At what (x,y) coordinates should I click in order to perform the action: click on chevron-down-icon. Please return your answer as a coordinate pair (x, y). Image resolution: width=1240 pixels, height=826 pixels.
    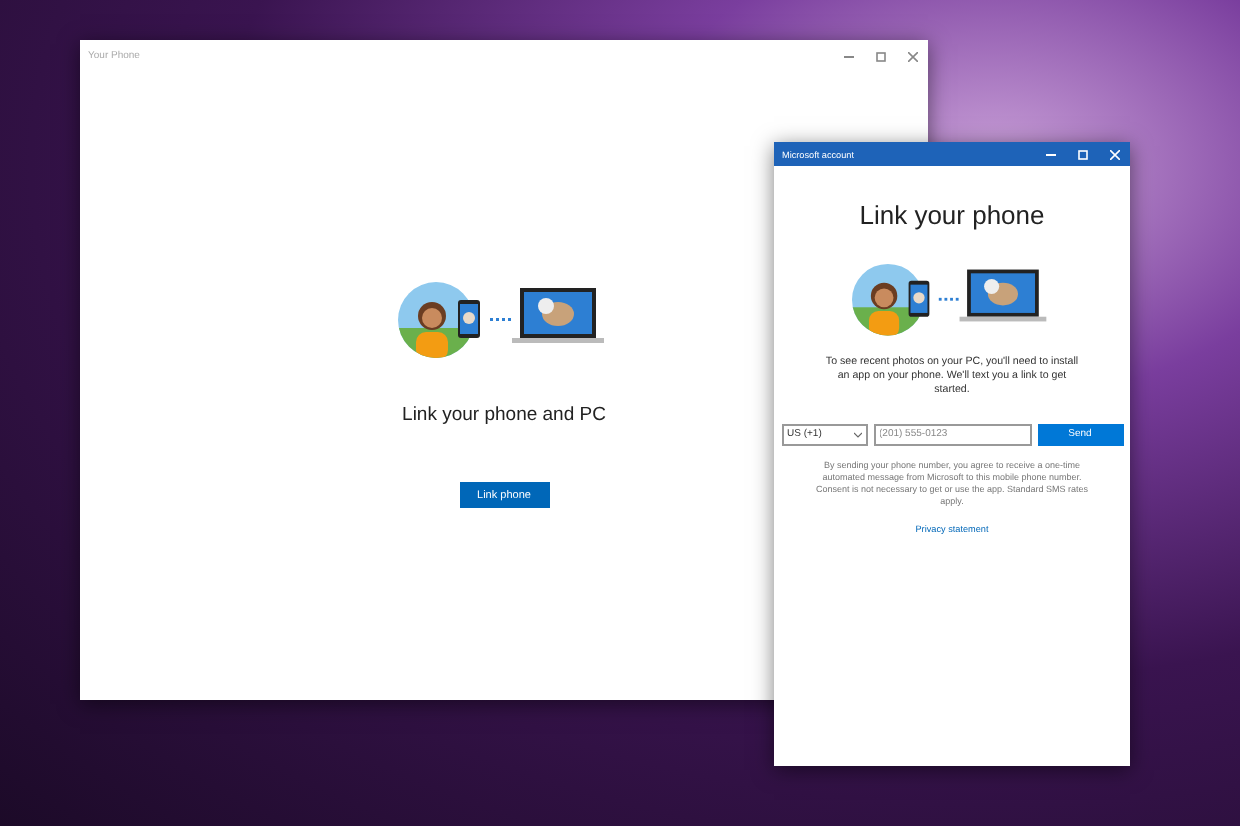
    Looking at the image, I should click on (857, 434).